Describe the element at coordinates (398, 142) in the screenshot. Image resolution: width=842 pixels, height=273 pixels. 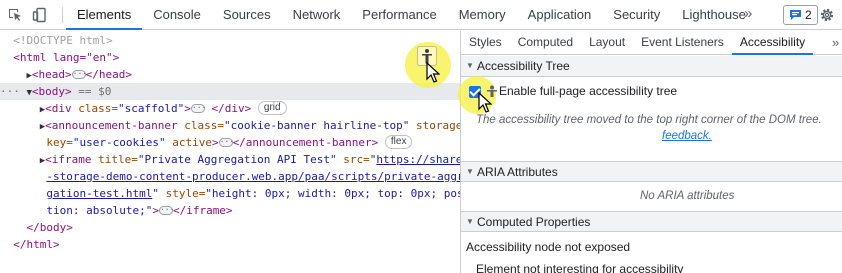
I see `flex-badge: flex` at that location.